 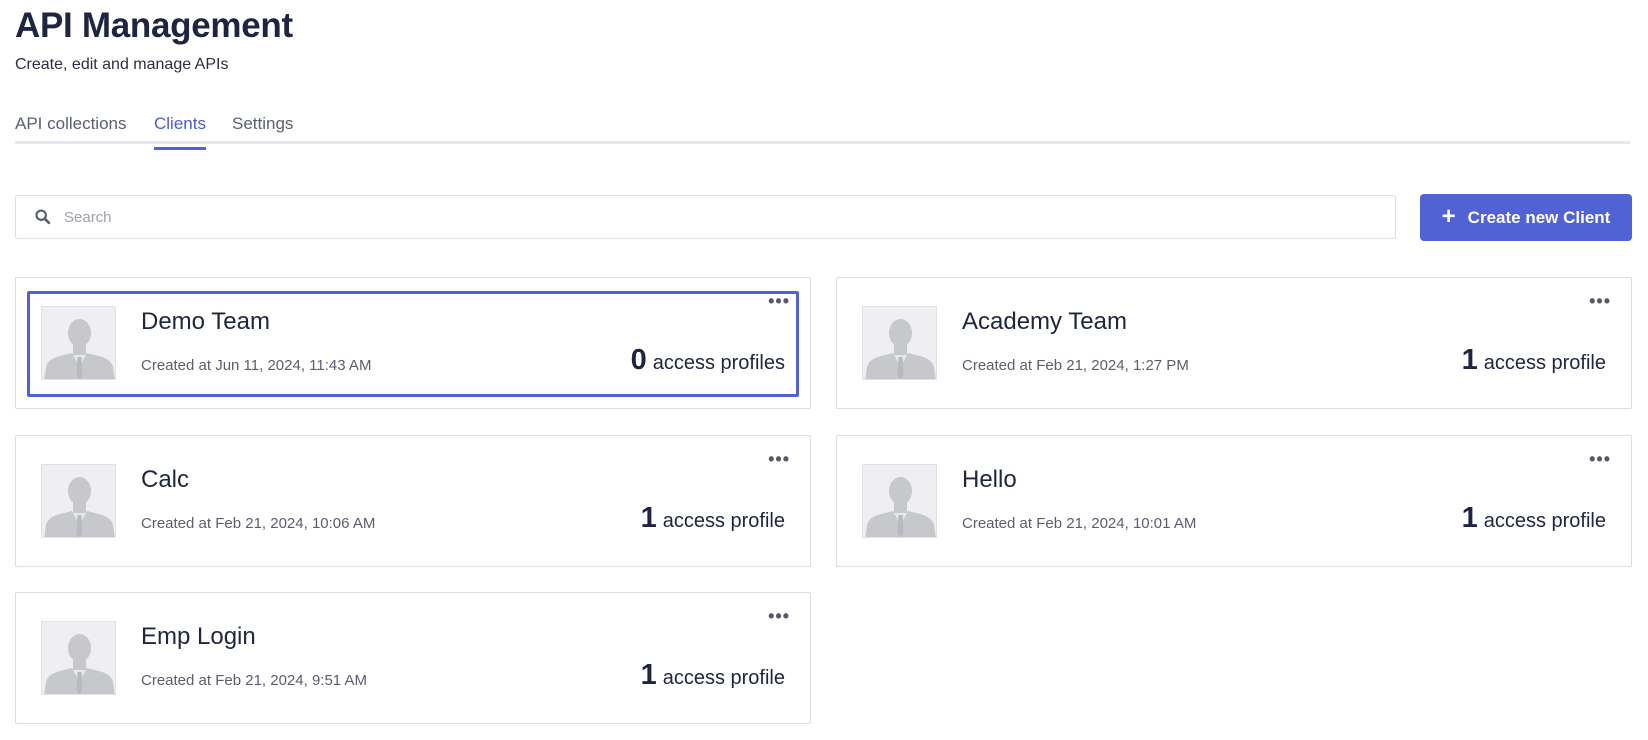 I want to click on tab-api-collections: API collections, so click(x=71, y=129).